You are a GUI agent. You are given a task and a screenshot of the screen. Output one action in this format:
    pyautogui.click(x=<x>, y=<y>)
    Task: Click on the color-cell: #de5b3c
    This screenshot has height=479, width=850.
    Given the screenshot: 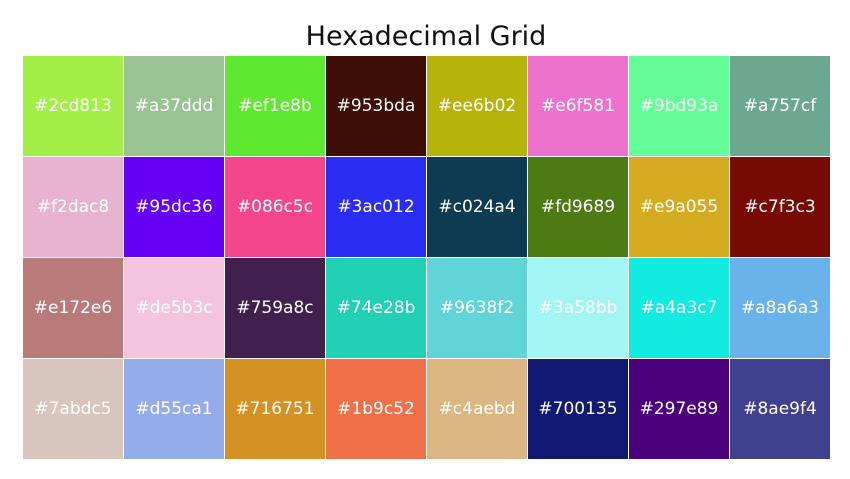 What is the action you would take?
    pyautogui.click(x=174, y=308)
    